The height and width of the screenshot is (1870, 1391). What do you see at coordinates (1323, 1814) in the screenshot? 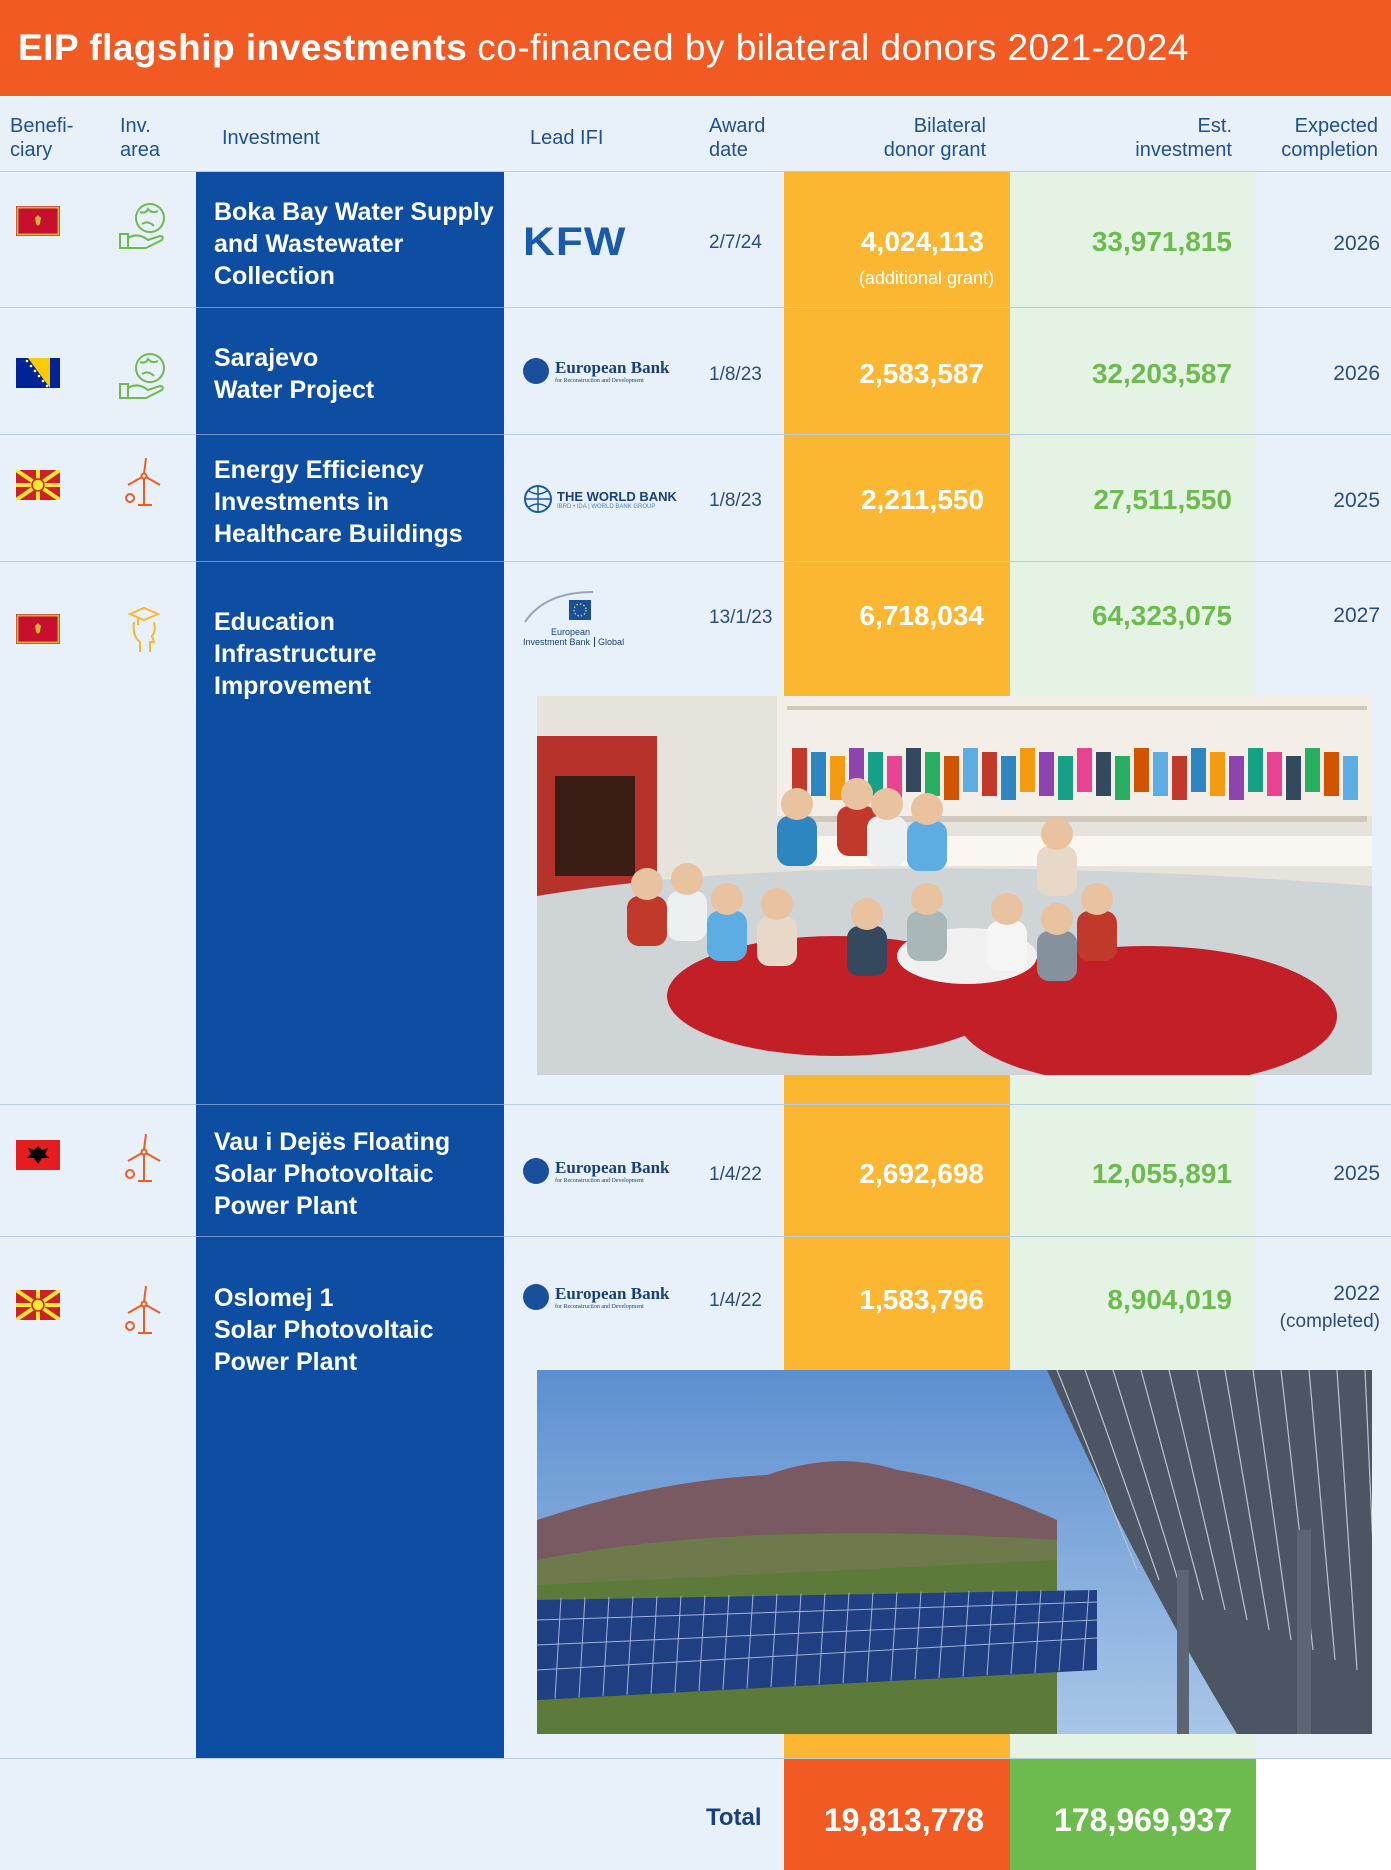
I see `total-empty-cell` at bounding box center [1323, 1814].